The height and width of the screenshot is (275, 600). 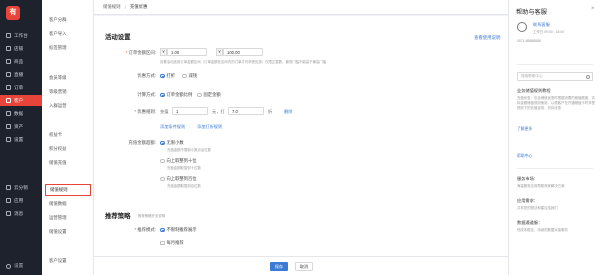 I want to click on radio-discount: 打折, so click(x=167, y=76).